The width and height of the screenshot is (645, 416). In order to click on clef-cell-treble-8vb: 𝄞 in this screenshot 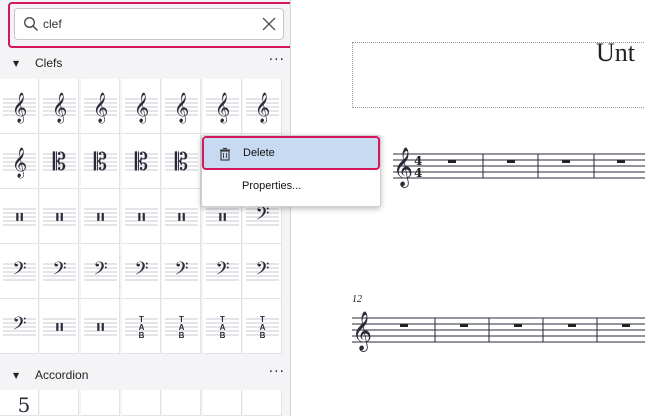, I will do `click(141, 106)`.